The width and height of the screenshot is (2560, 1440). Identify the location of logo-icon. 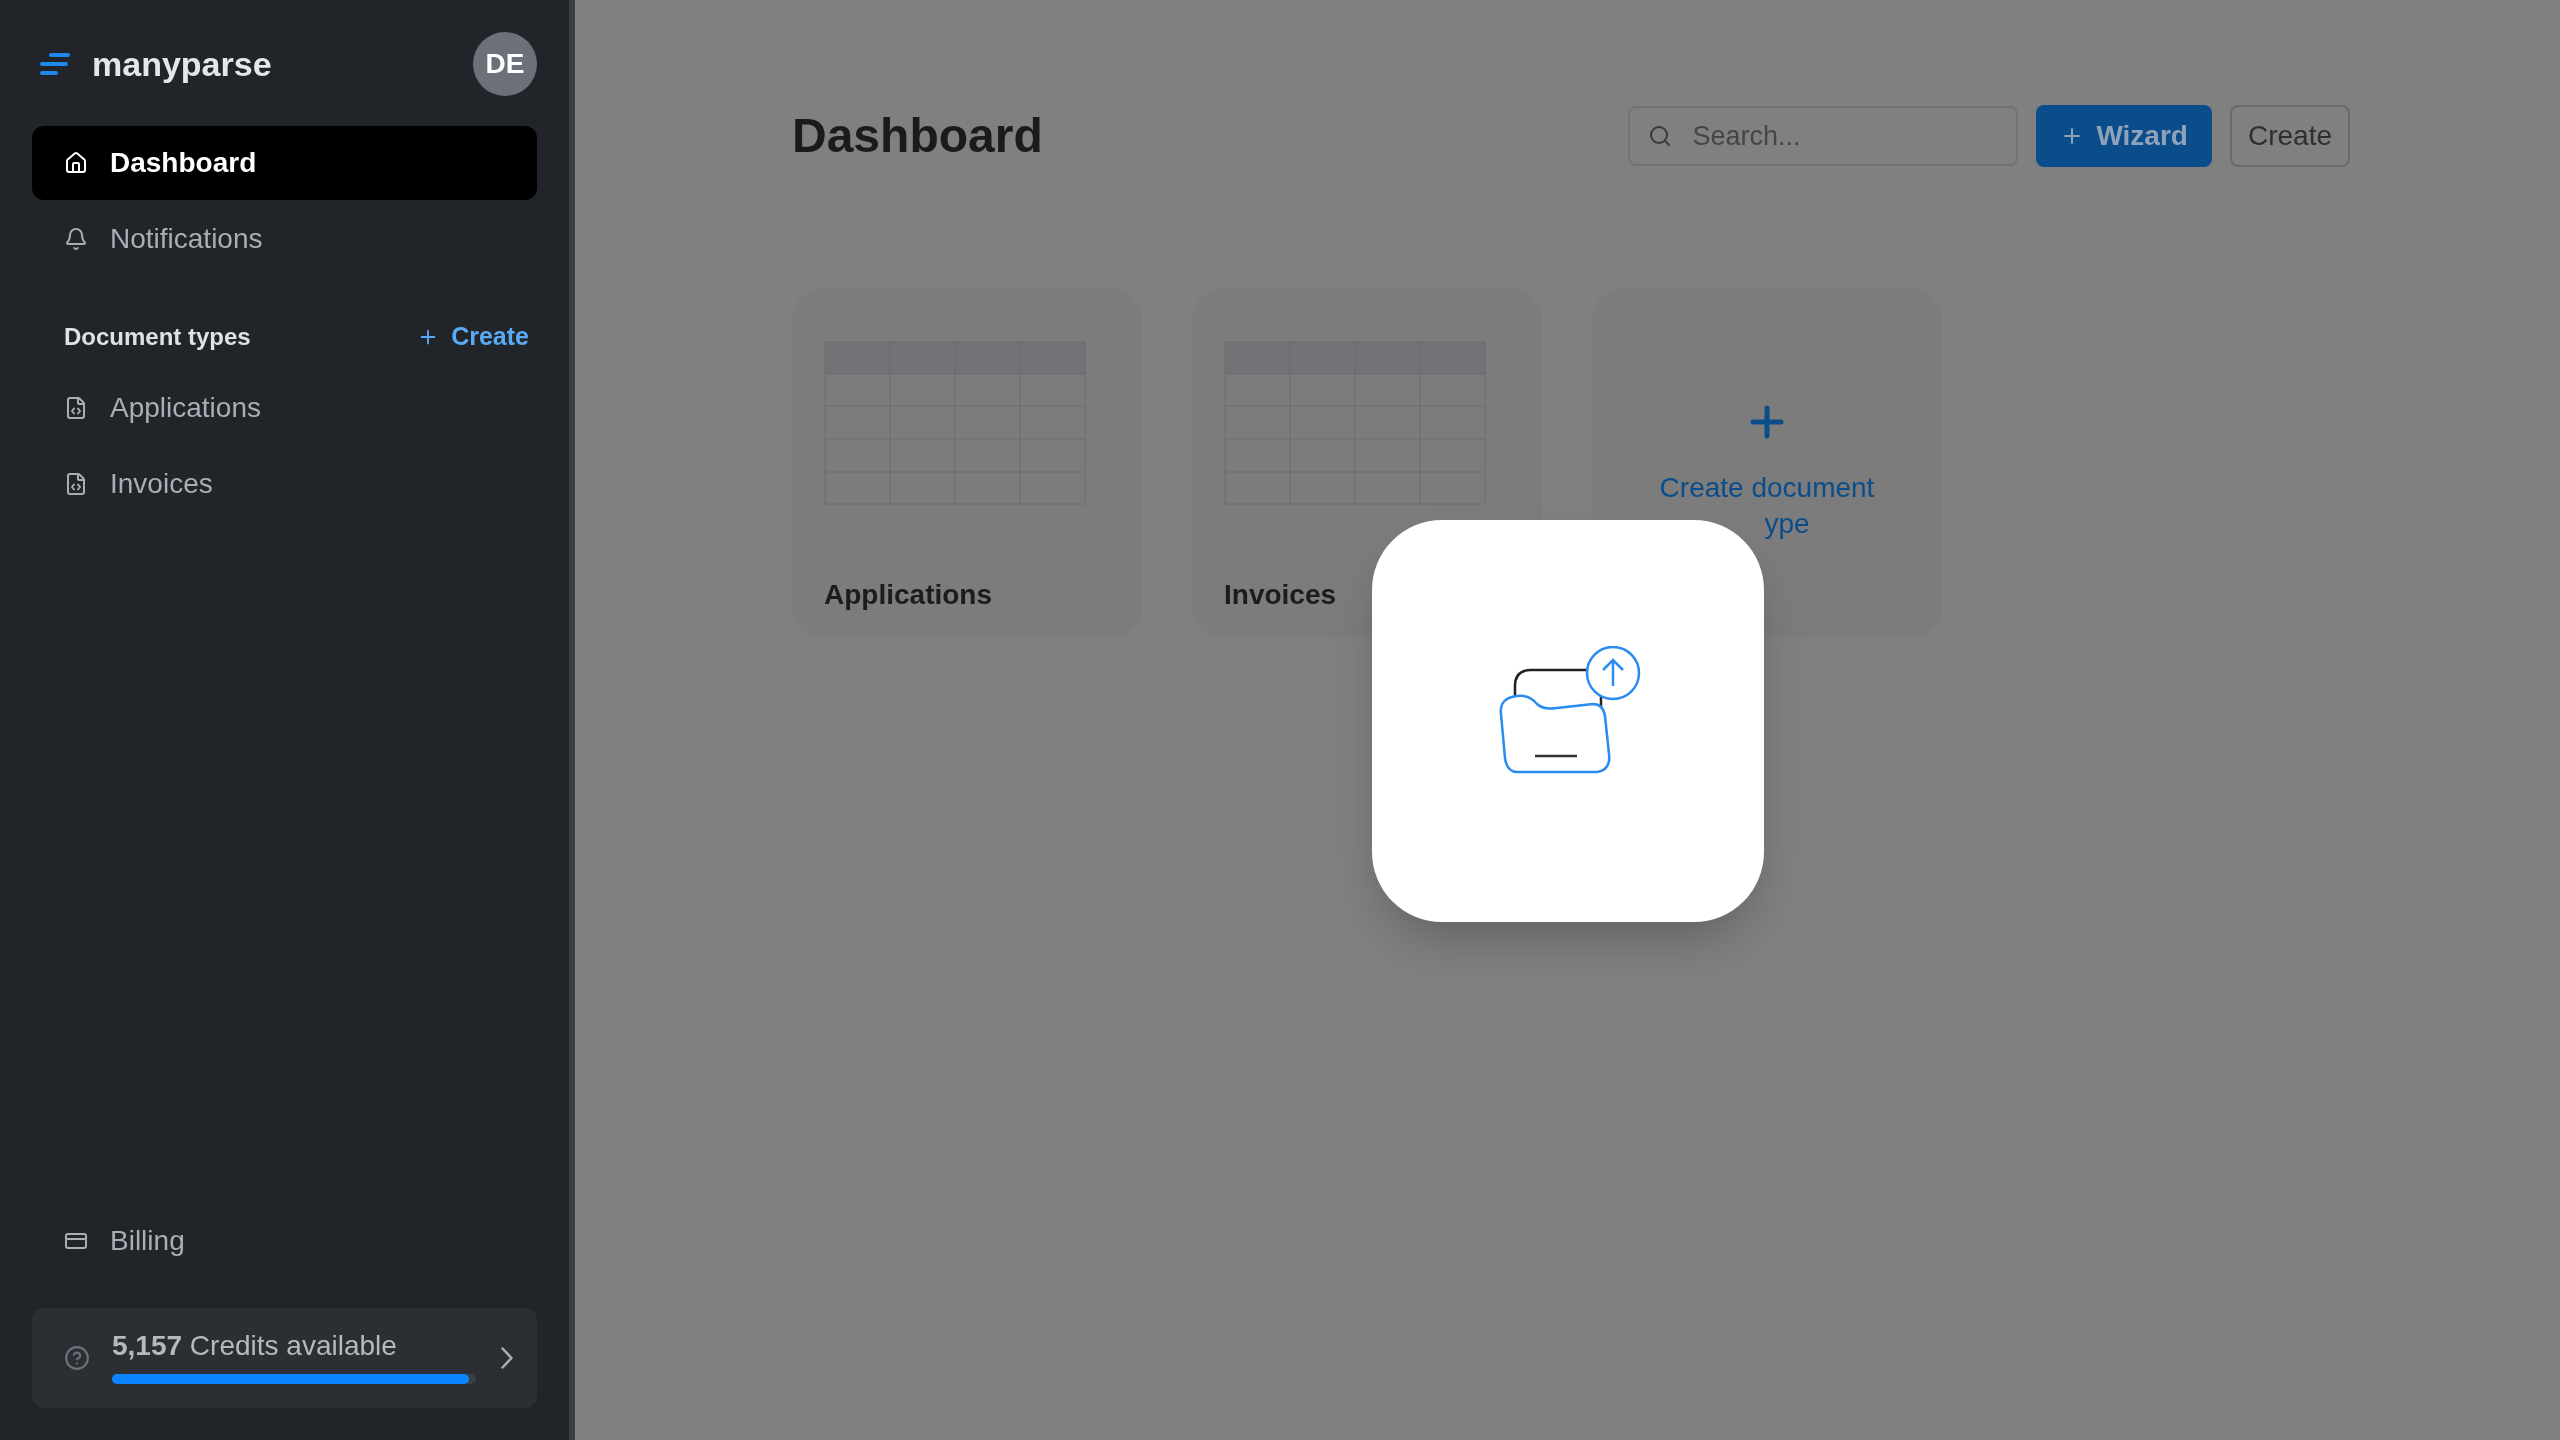
(55, 64).